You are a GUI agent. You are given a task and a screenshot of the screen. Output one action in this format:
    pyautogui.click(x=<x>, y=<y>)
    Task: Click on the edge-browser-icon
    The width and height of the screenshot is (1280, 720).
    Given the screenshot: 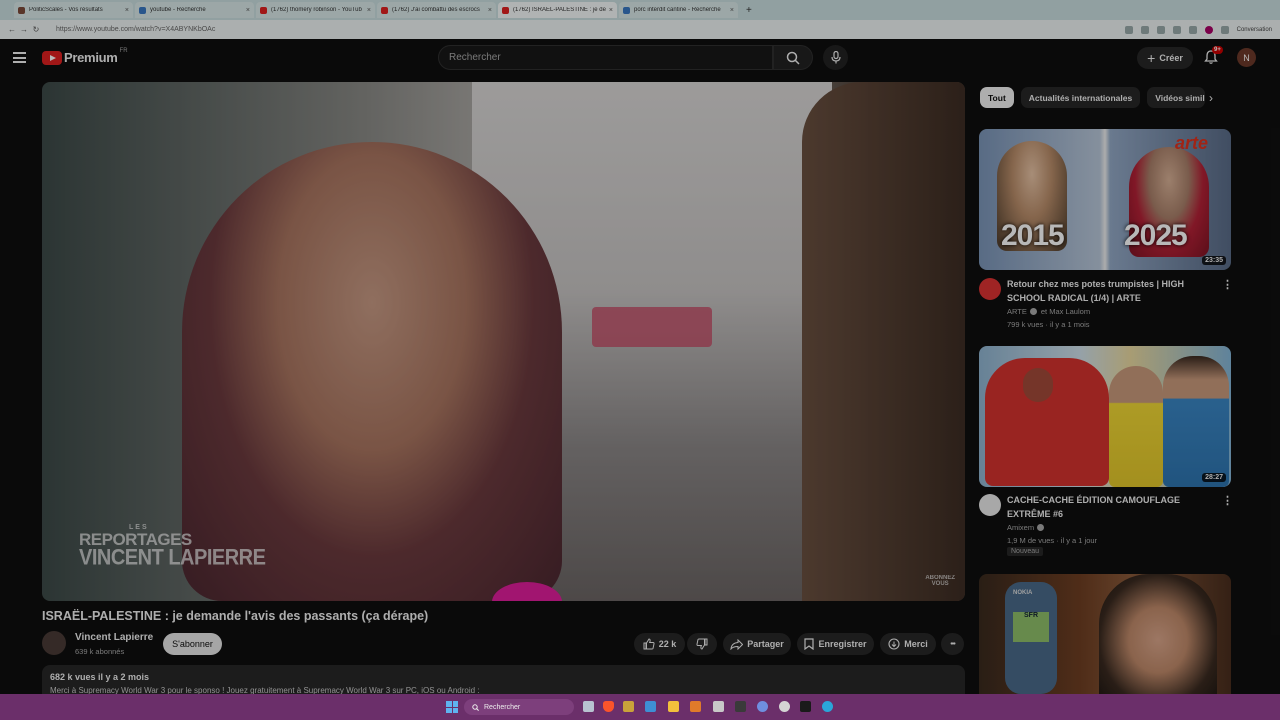 What is the action you would take?
    pyautogui.click(x=827, y=706)
    